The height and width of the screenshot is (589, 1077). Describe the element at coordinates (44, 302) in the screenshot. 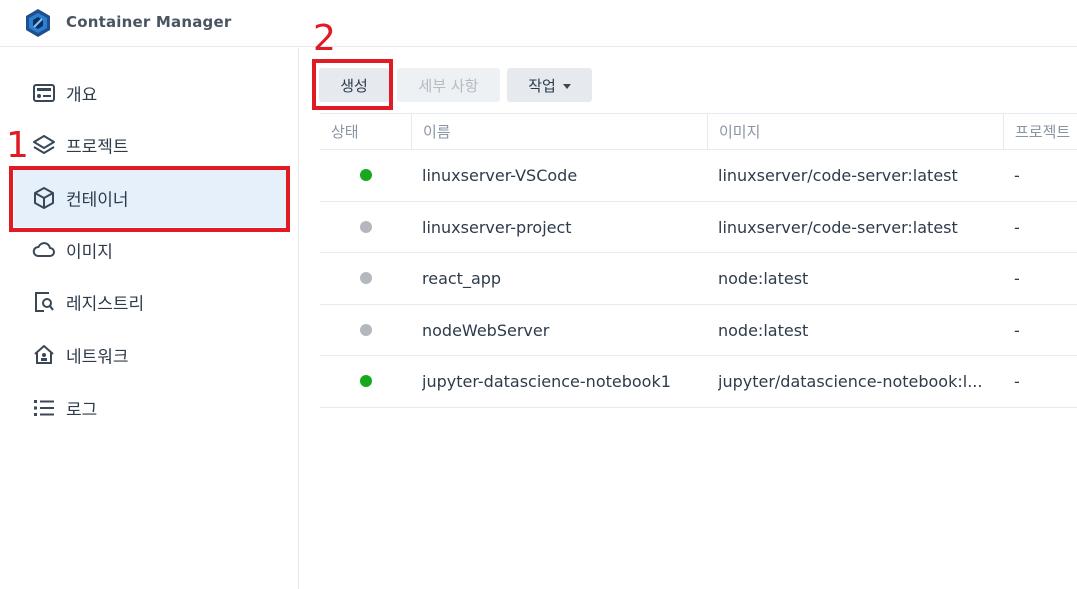

I see `registry-search-icon` at that location.